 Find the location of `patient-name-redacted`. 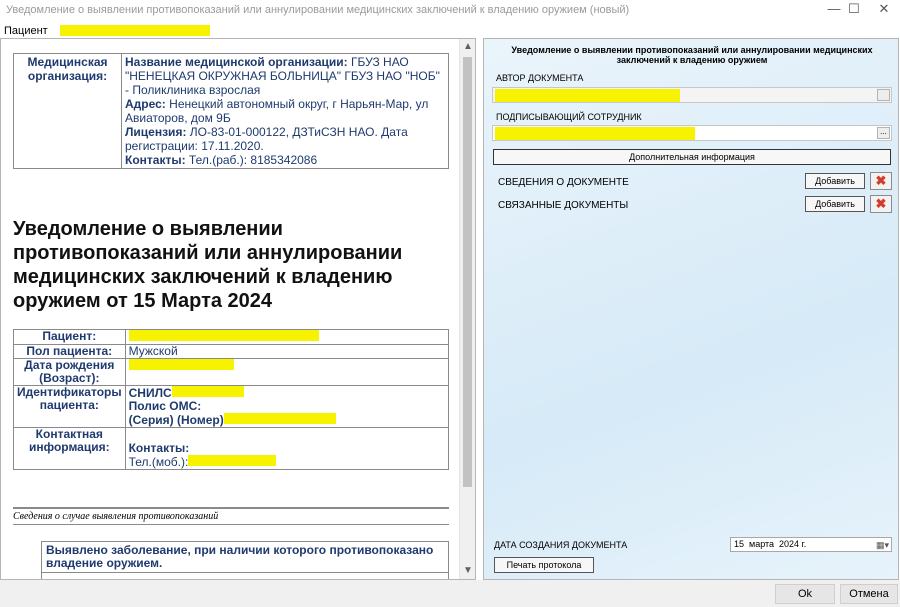

patient-name-redacted is located at coordinates (135, 30).